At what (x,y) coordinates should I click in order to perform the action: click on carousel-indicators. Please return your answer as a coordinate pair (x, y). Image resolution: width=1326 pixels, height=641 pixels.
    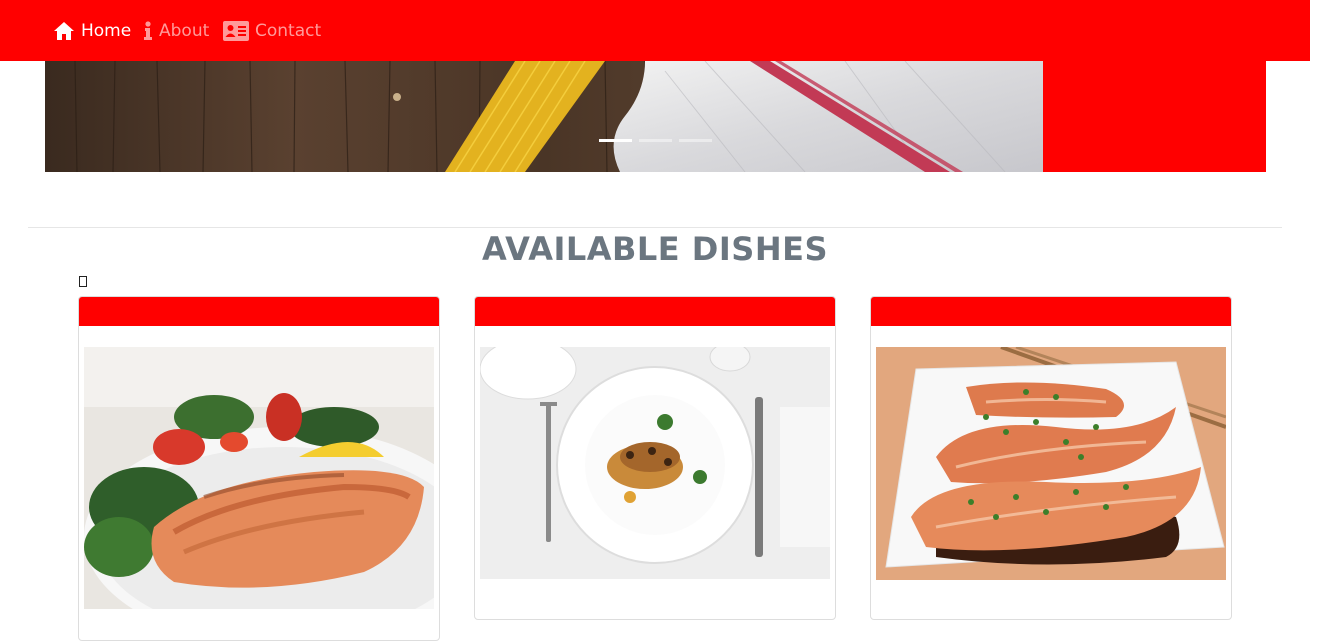
    Looking at the image, I should click on (655, 140).